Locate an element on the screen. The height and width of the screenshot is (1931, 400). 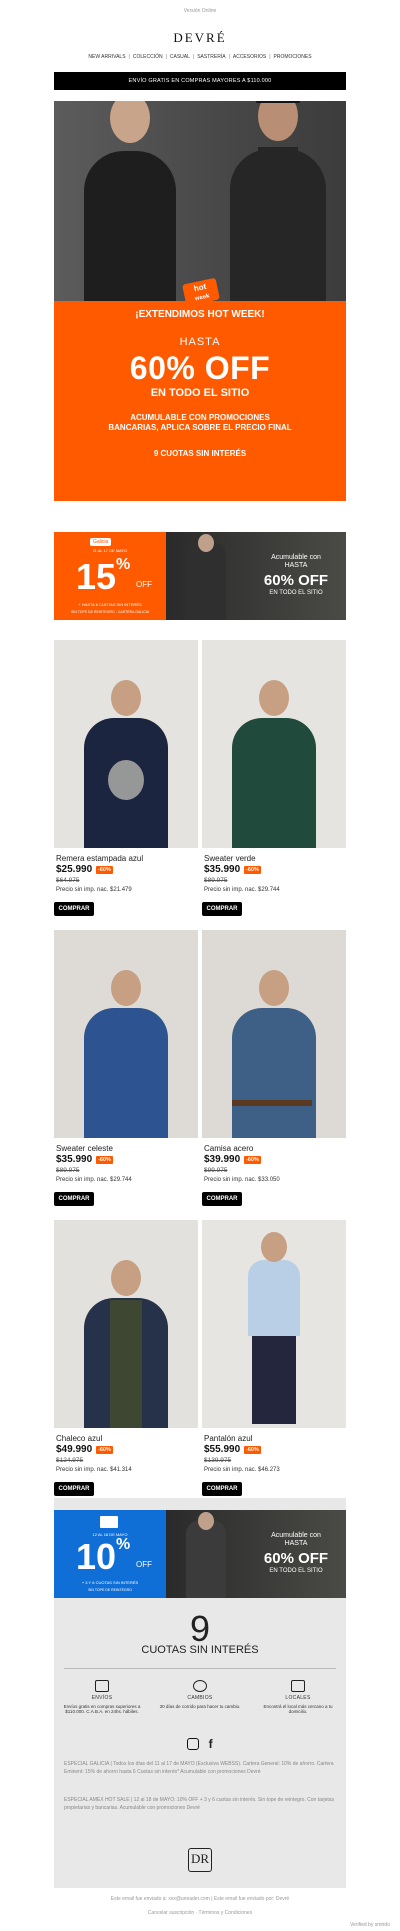
model-right is located at coordinates (278, 201).